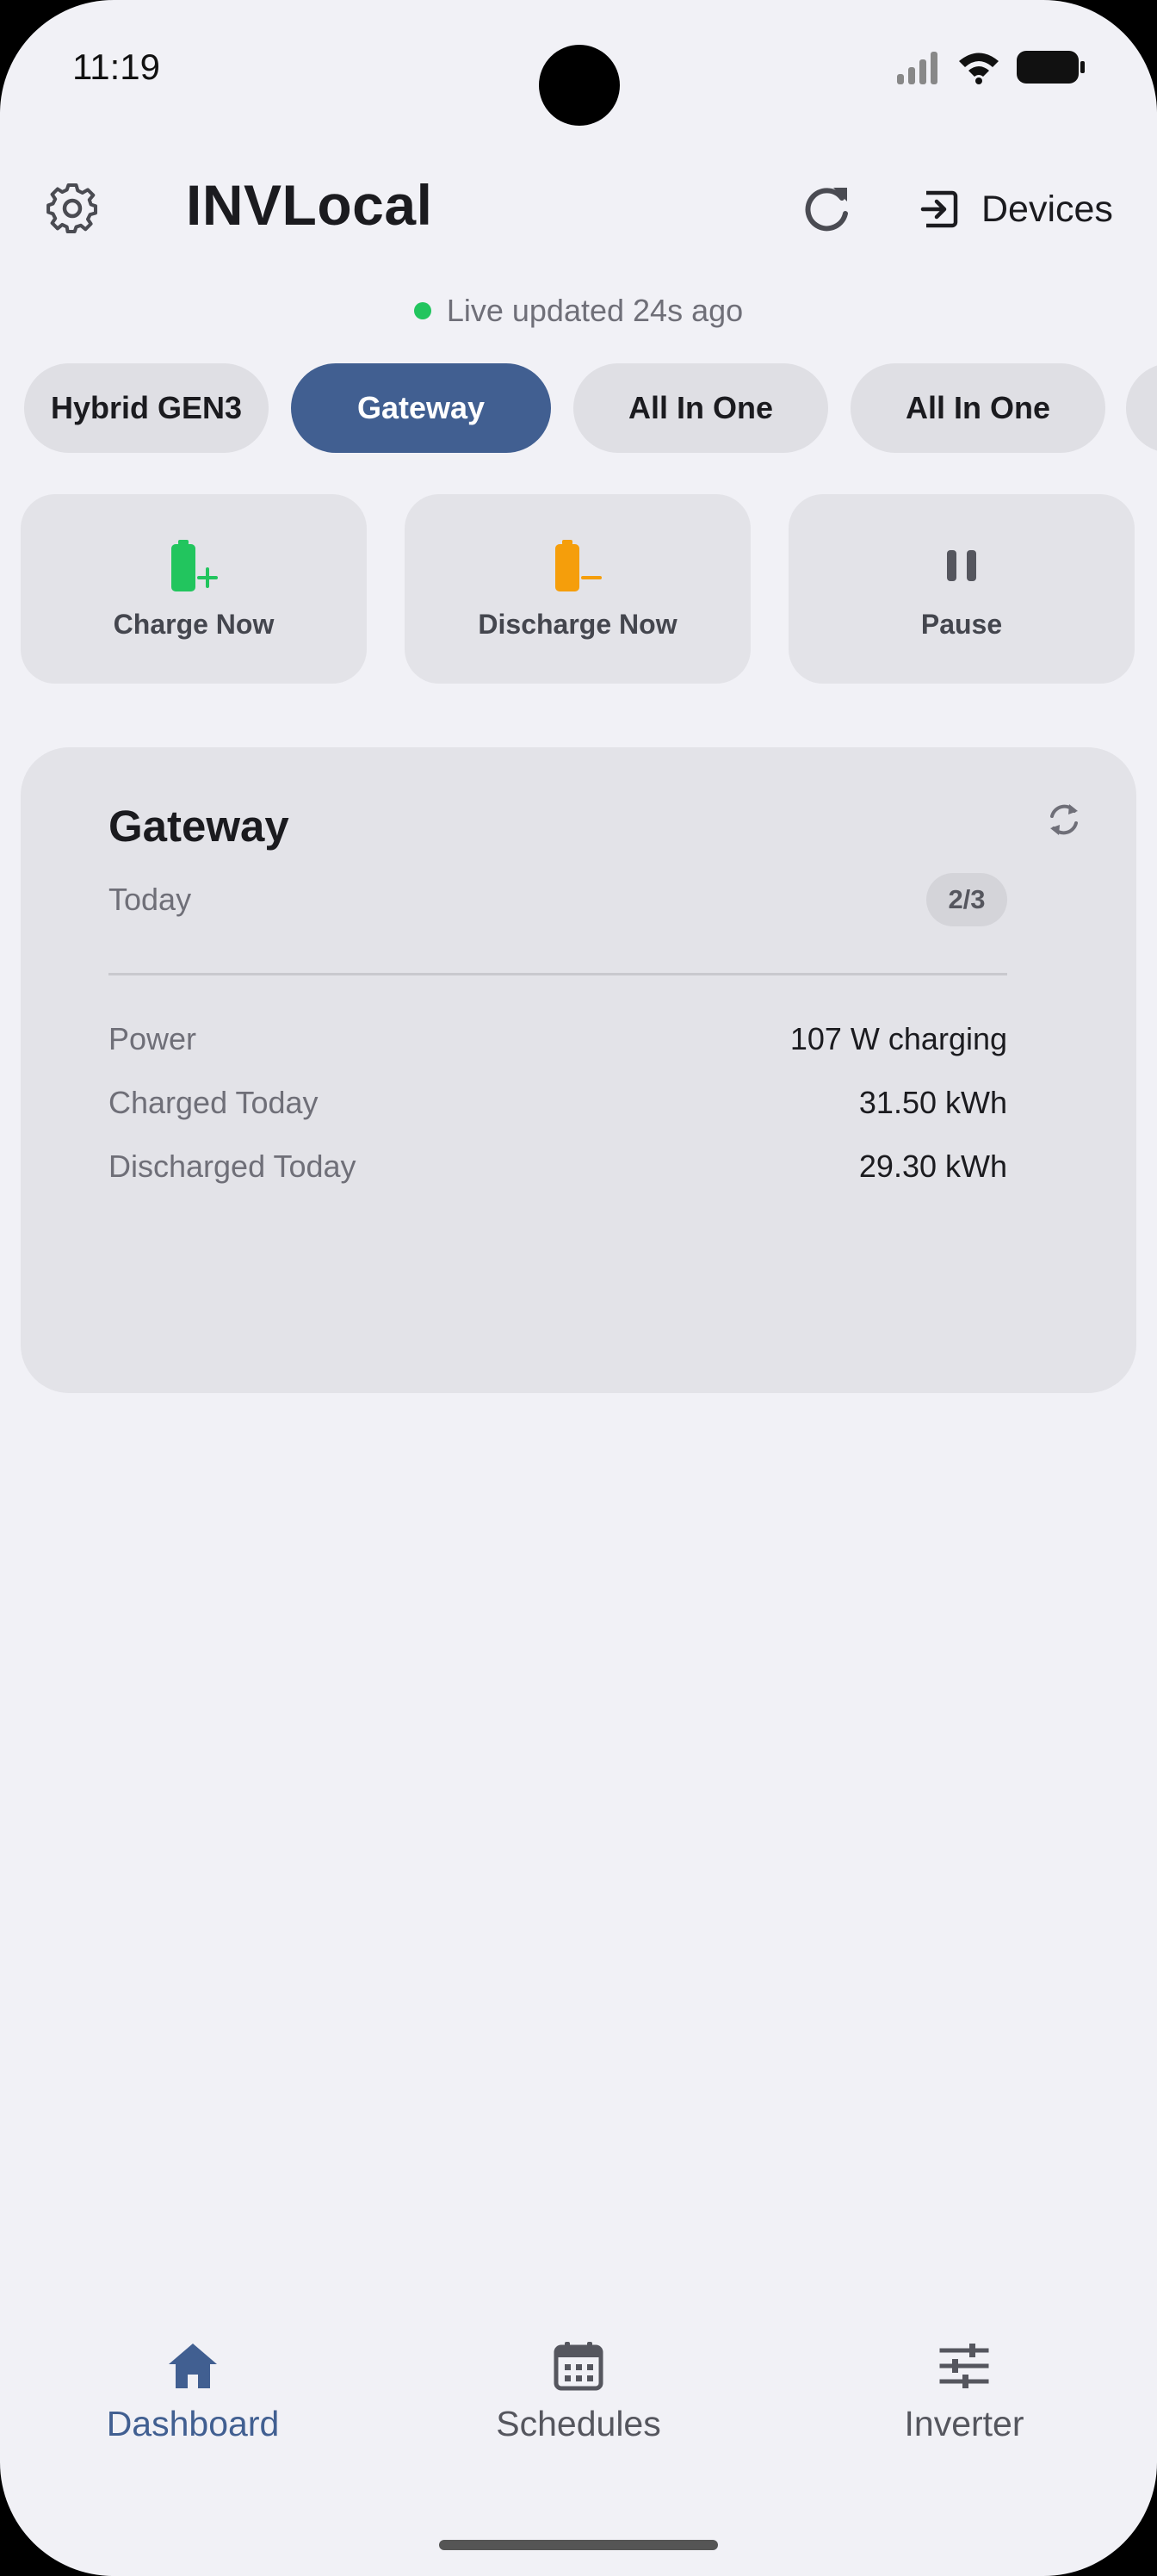 This screenshot has width=1157, height=2576. Describe the element at coordinates (827, 208) in the screenshot. I see `refresh-icon` at that location.